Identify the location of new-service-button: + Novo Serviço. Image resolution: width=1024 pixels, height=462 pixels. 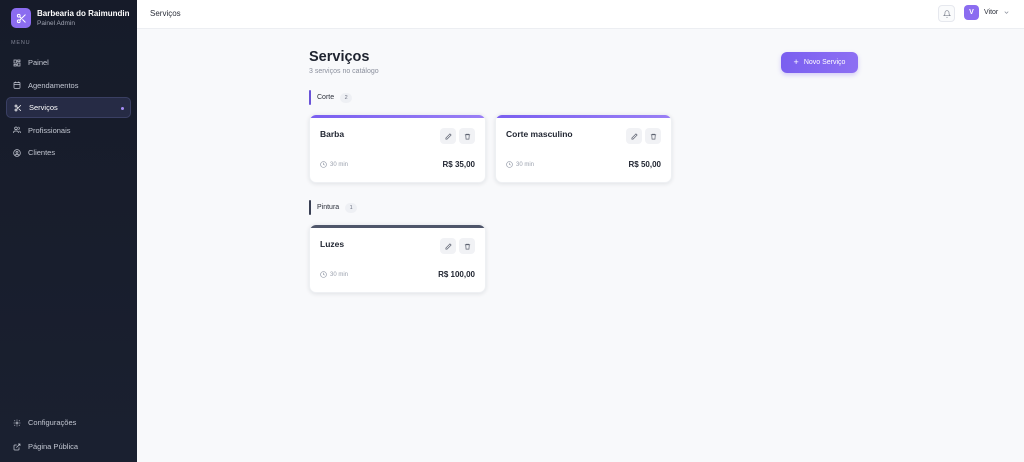
(819, 62).